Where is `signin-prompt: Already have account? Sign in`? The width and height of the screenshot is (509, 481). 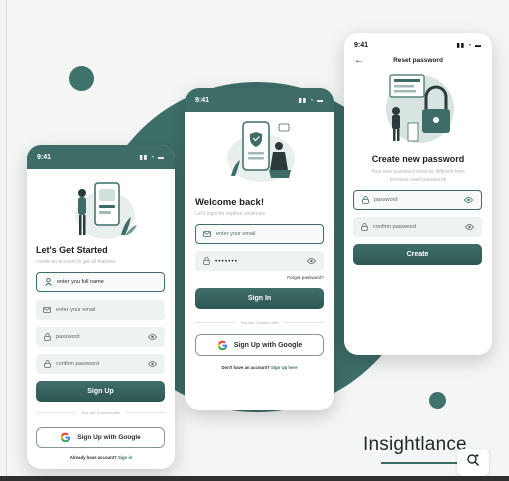 signin-prompt: Already have account? Sign in is located at coordinates (101, 457).